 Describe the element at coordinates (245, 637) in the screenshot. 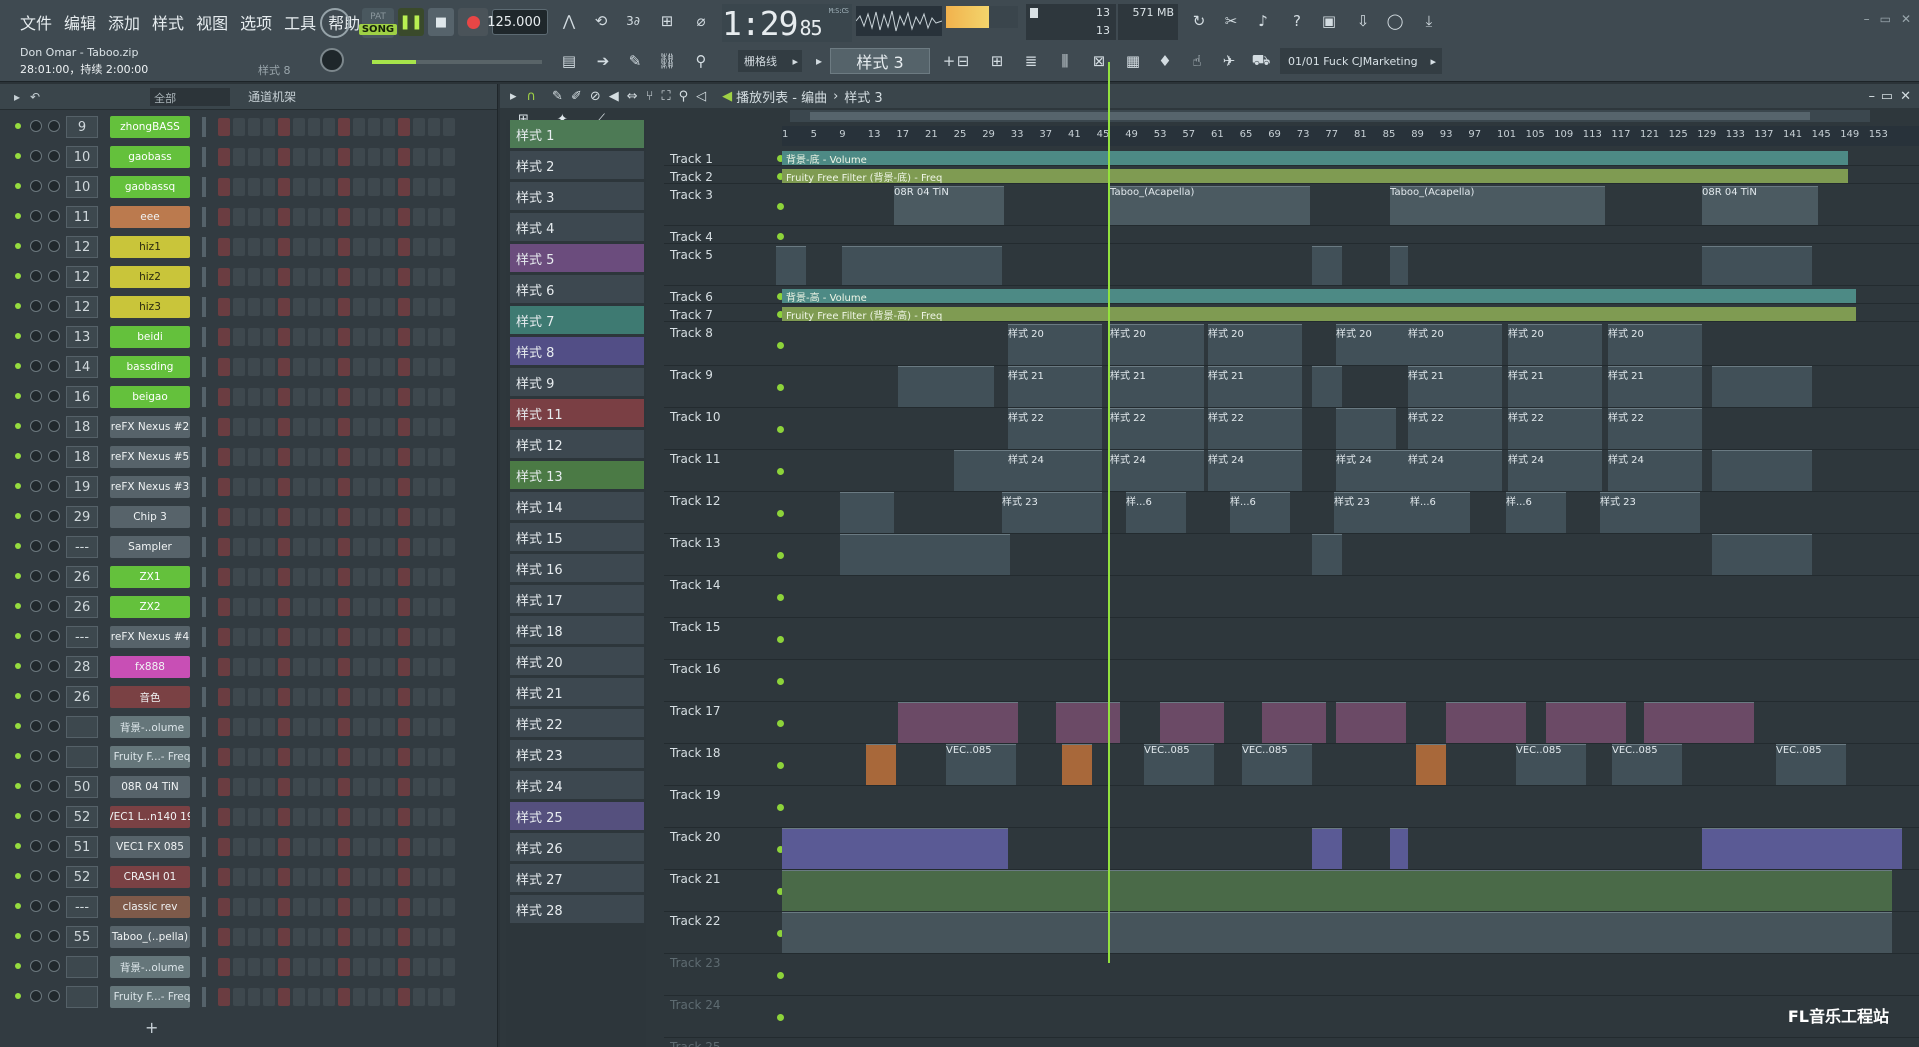

I see `channel-row: --- reFX Nexus #4` at that location.